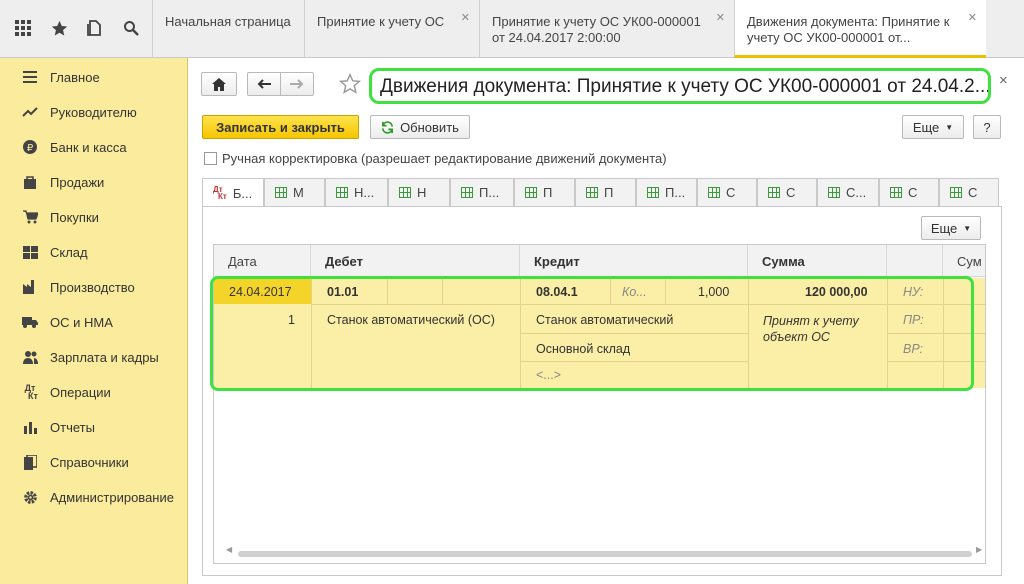 The width and height of the screenshot is (1024, 584). I want to click on back-button, so click(264, 84).